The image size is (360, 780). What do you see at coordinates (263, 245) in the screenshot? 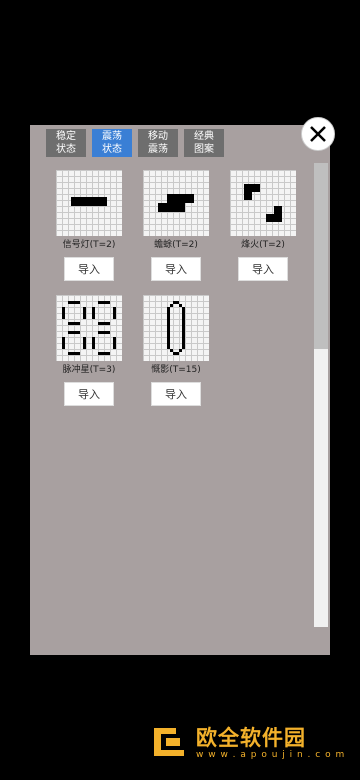
I see `pattern-label: 烽火(T=2)` at bounding box center [263, 245].